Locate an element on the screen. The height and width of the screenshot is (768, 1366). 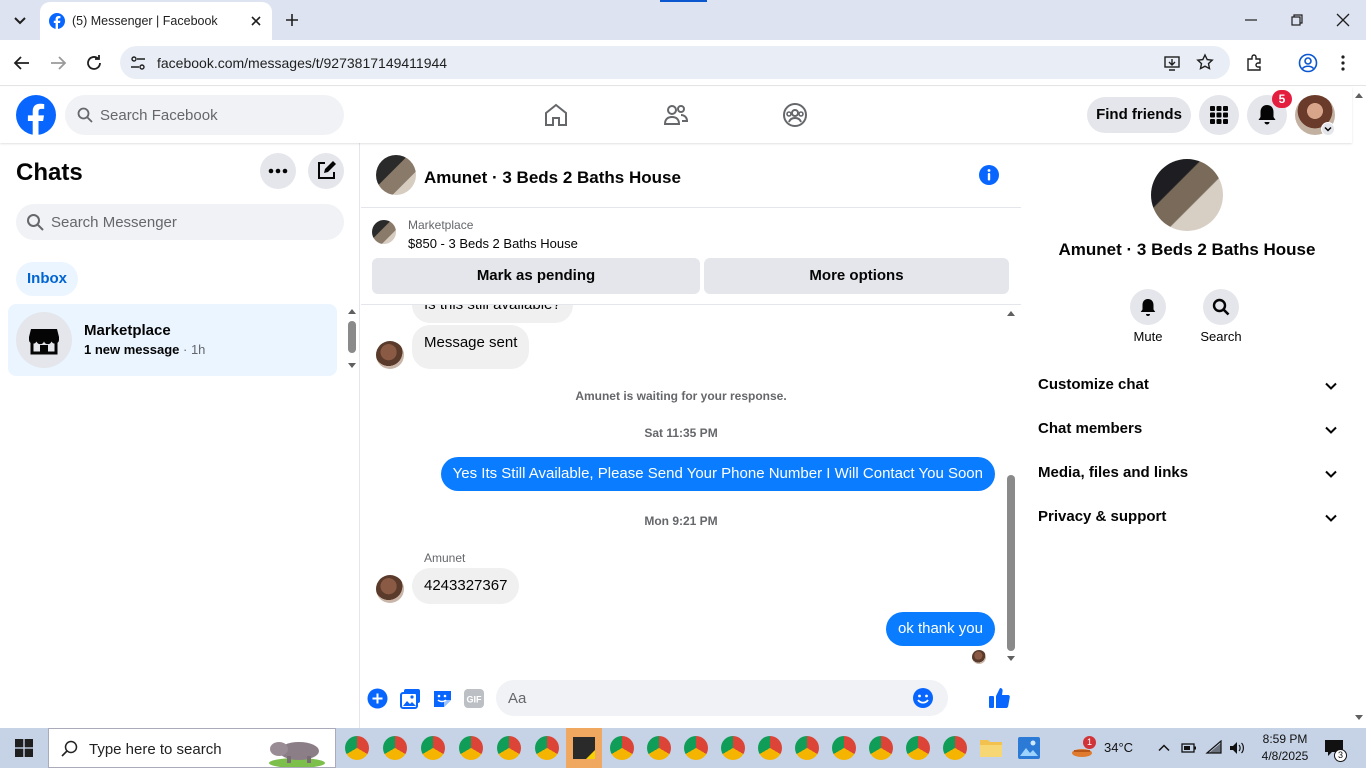
browser-menu-icon is located at coordinates (1343, 63).